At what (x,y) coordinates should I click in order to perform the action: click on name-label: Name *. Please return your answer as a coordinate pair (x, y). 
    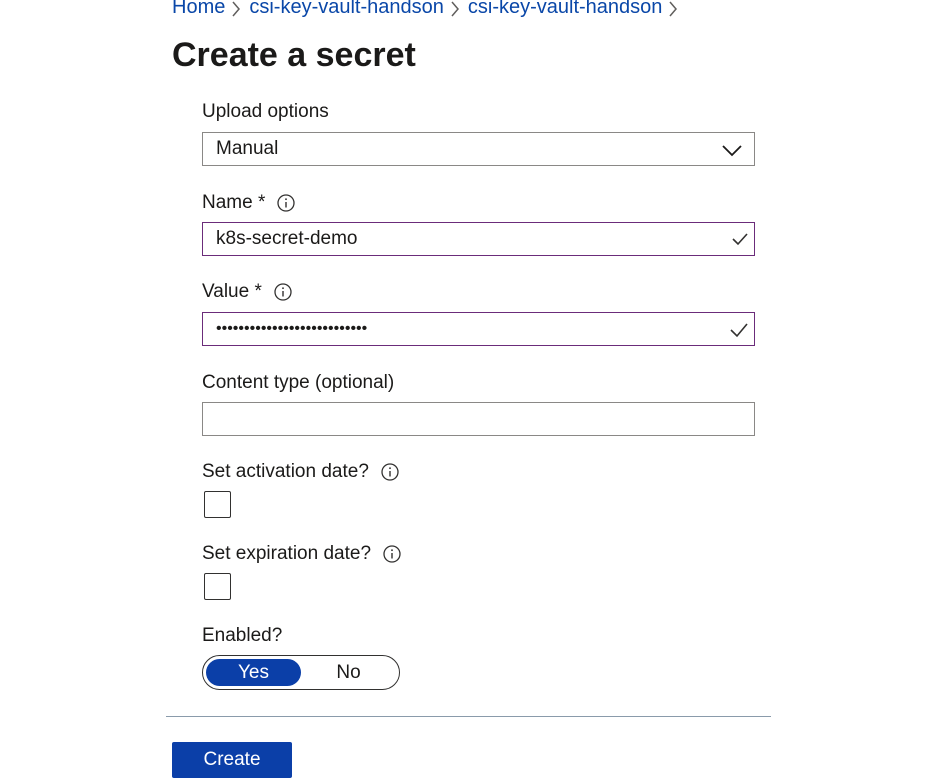
    Looking at the image, I should click on (249, 203).